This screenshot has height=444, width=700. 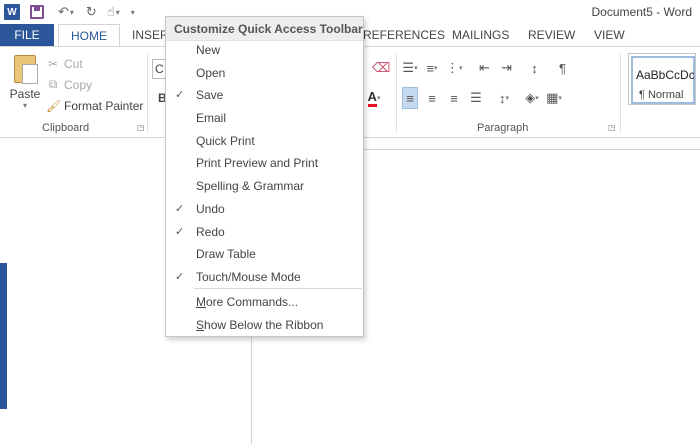 What do you see at coordinates (89, 35) in the screenshot?
I see `tab-home: HOME` at bounding box center [89, 35].